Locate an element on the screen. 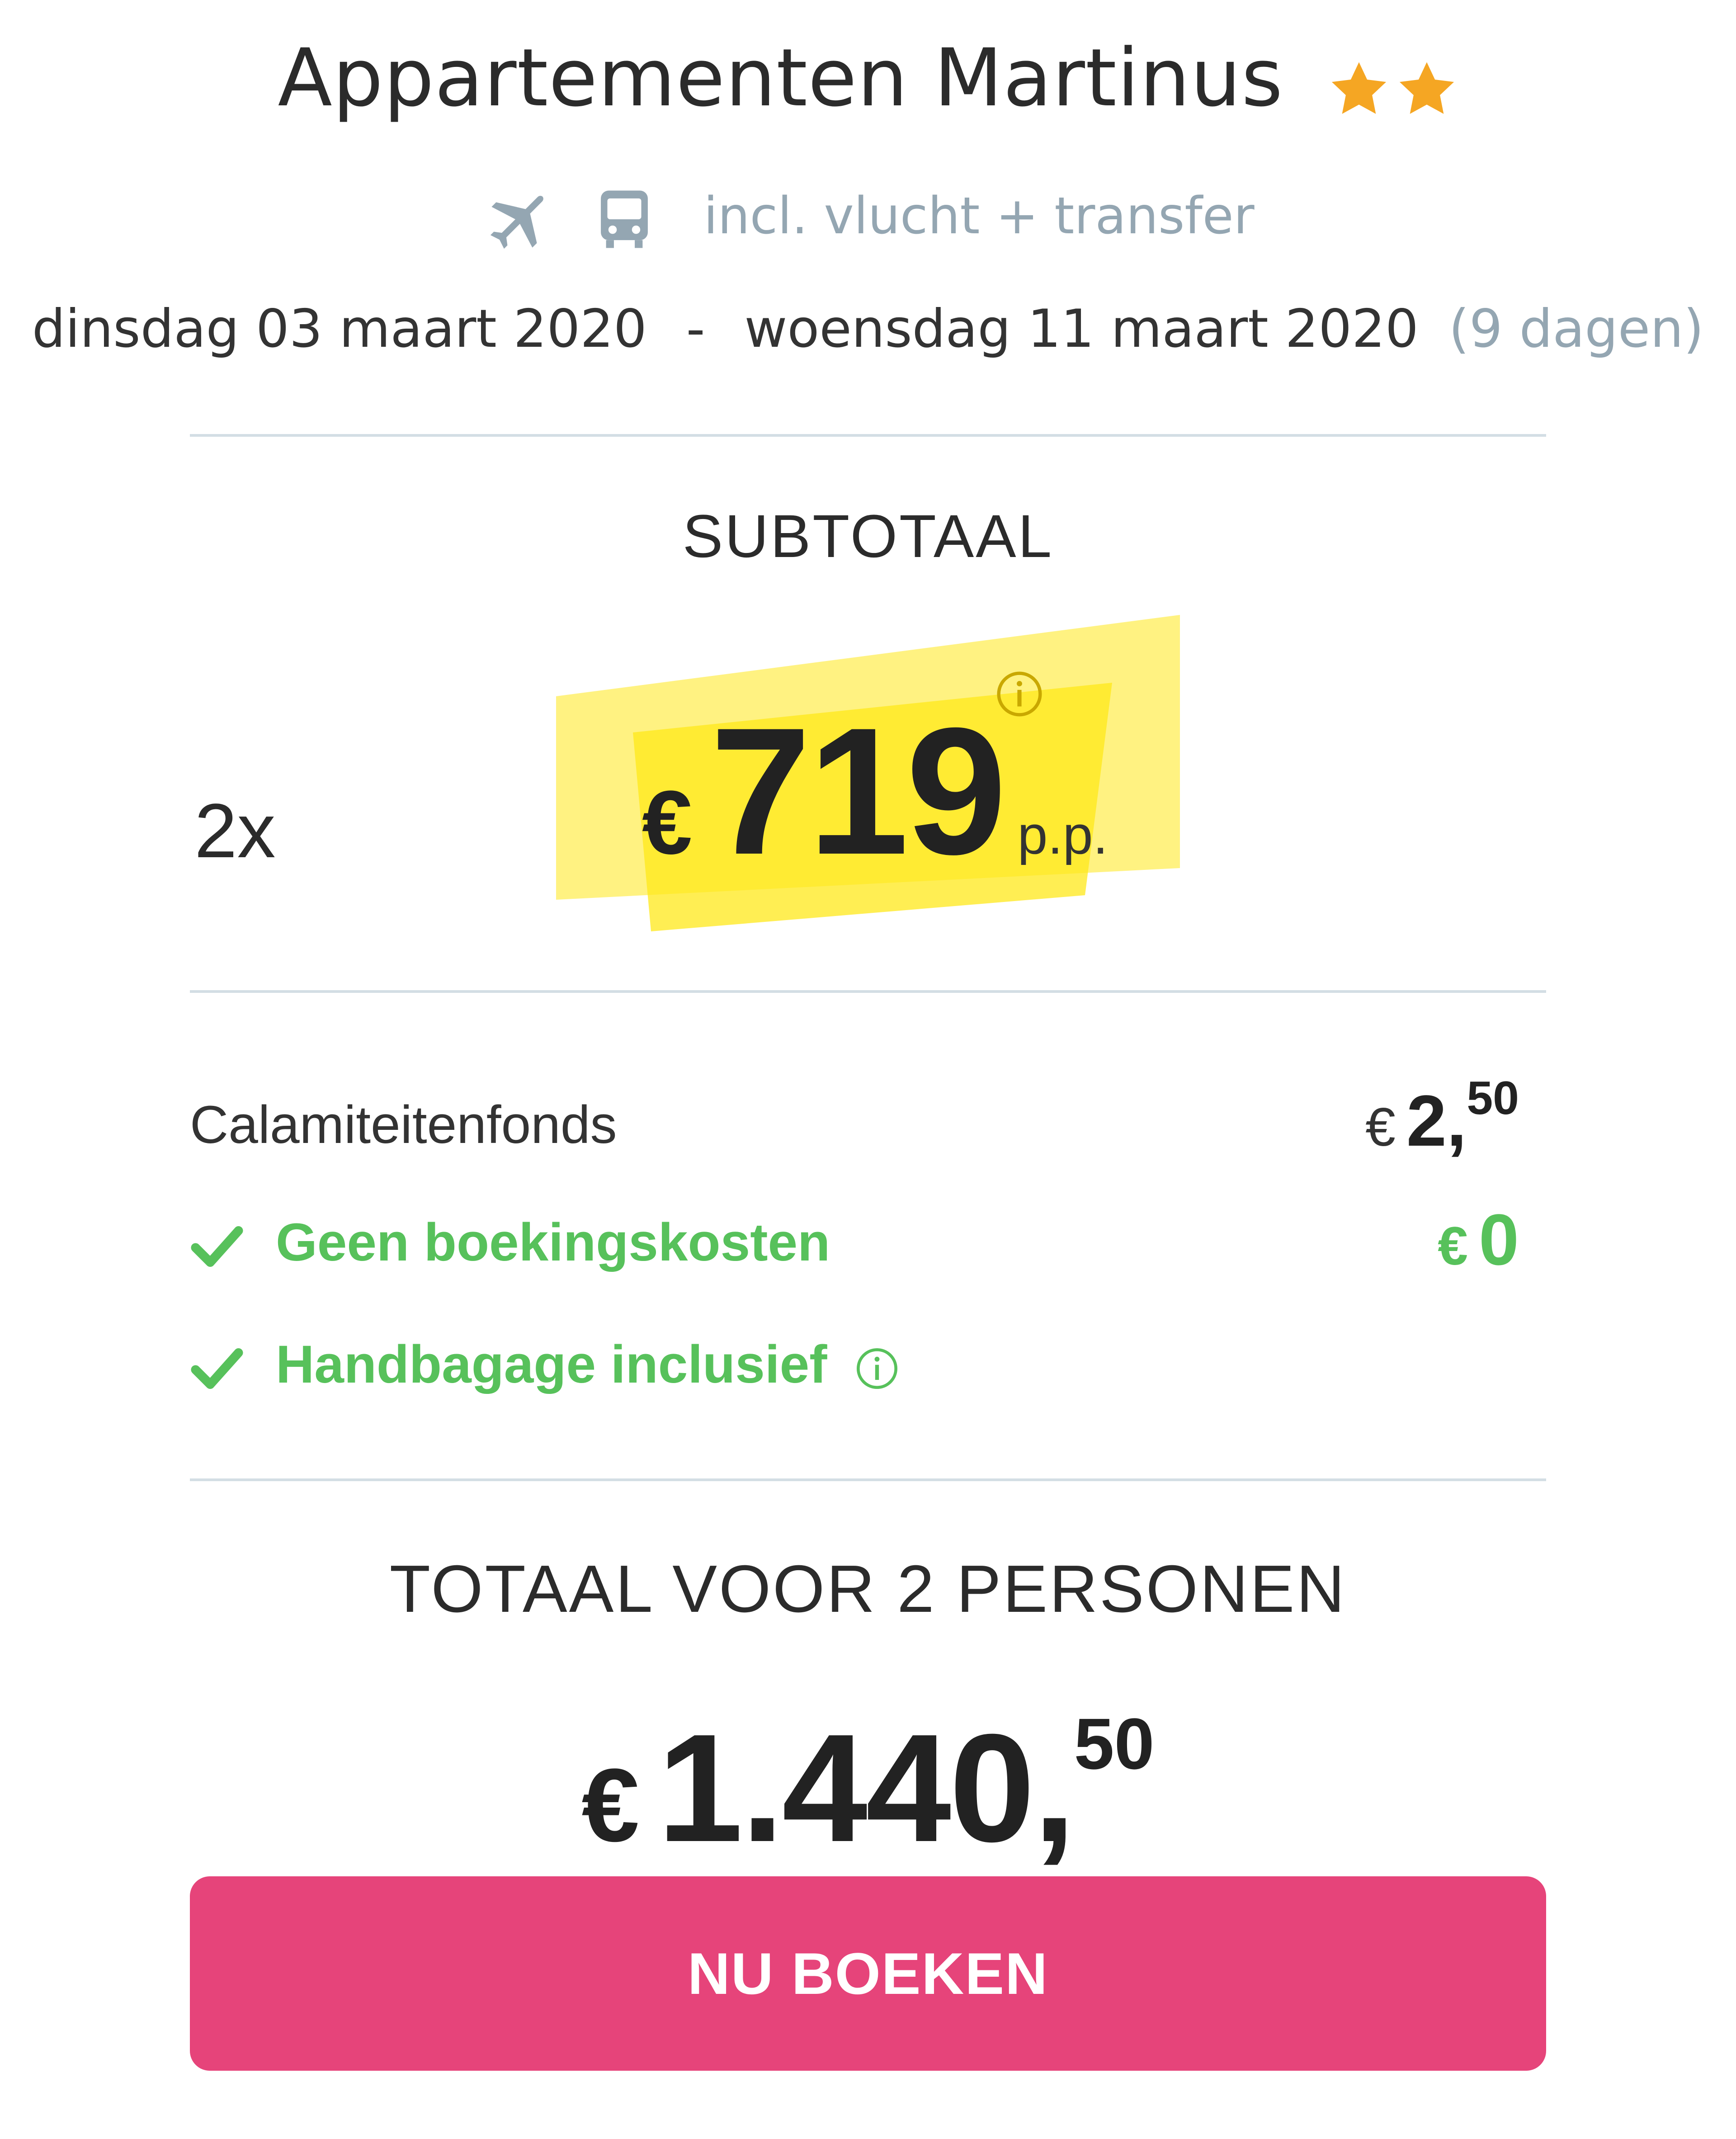  hotel-title-row: Appartementen Martinus is located at coordinates (868, 81).